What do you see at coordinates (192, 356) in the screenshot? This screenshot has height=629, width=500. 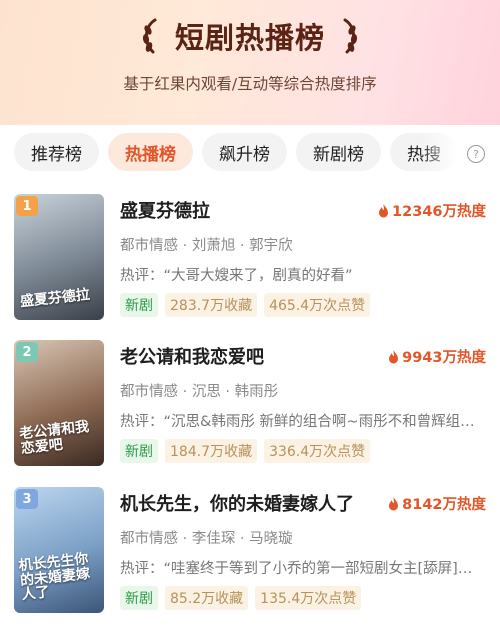 I see `drama-title: 老公请和我恋爱吧` at bounding box center [192, 356].